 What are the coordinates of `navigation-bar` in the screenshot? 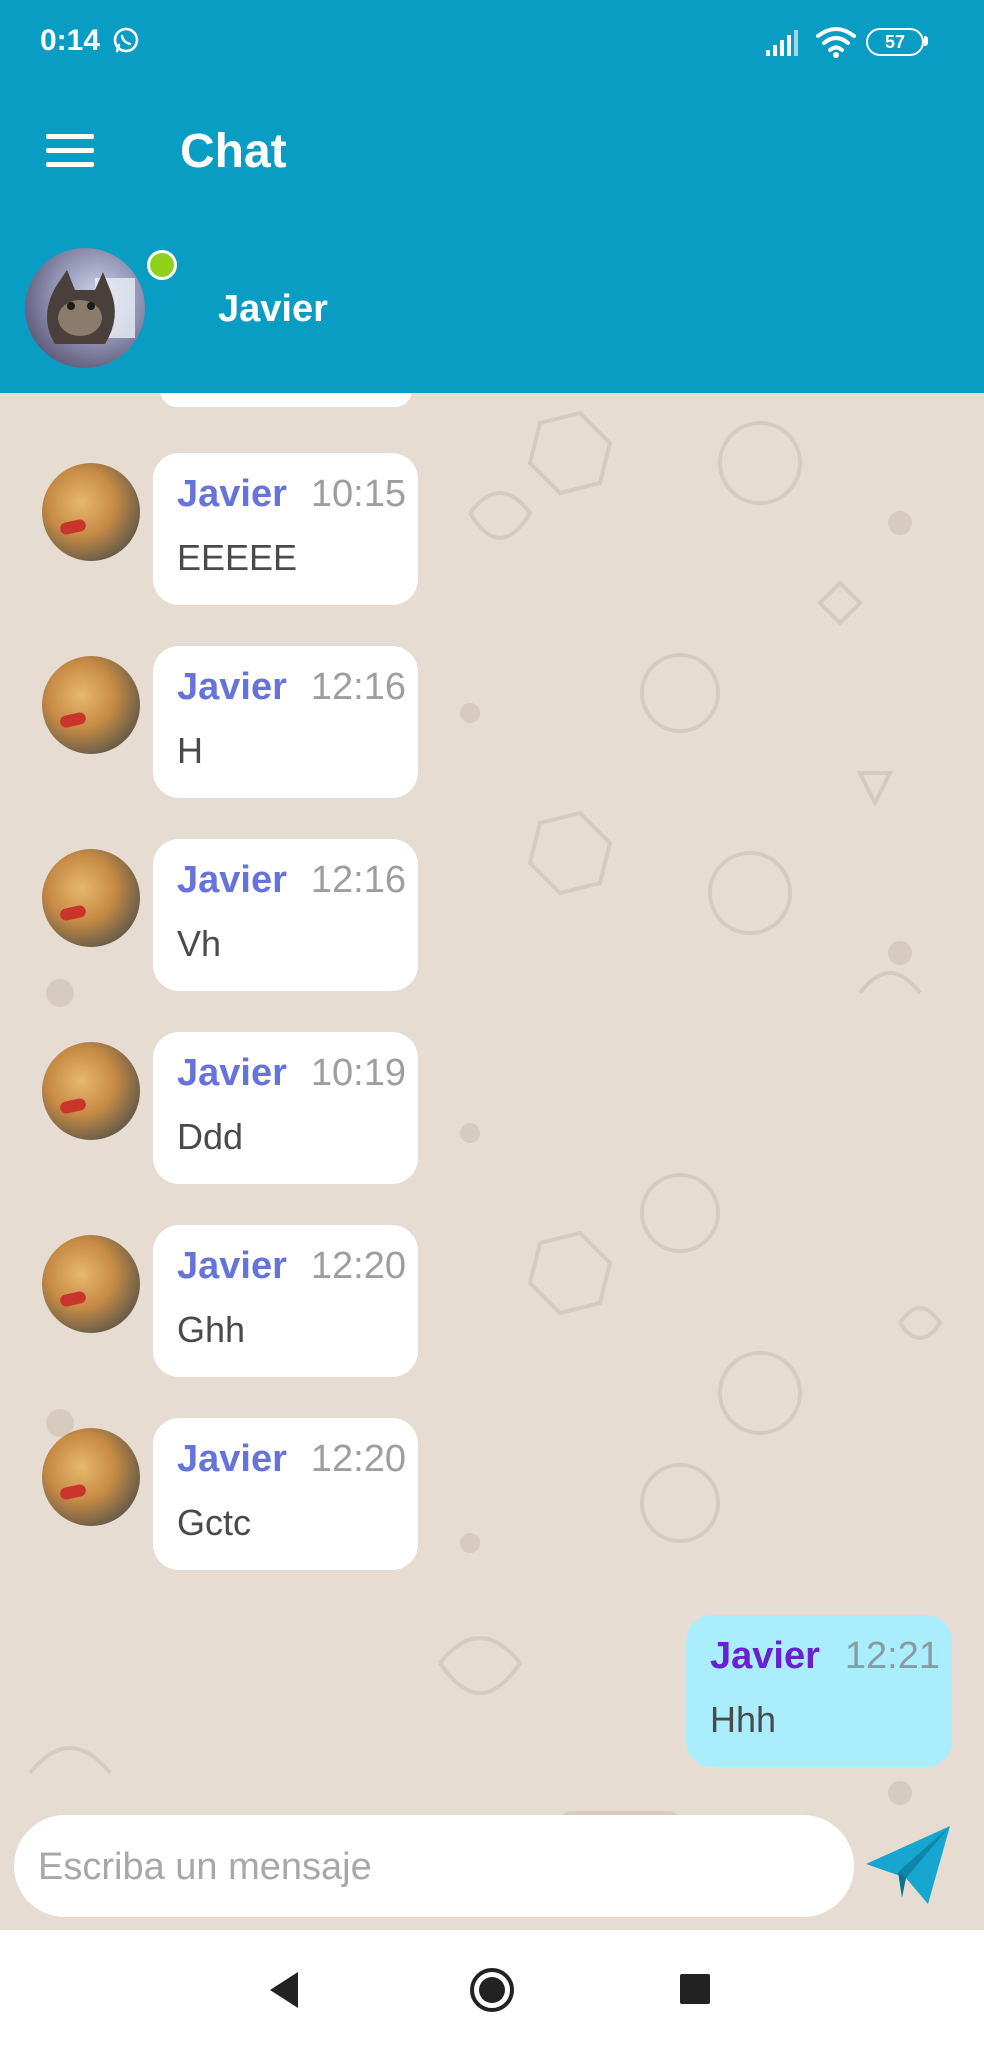 It's located at (492, 1989).